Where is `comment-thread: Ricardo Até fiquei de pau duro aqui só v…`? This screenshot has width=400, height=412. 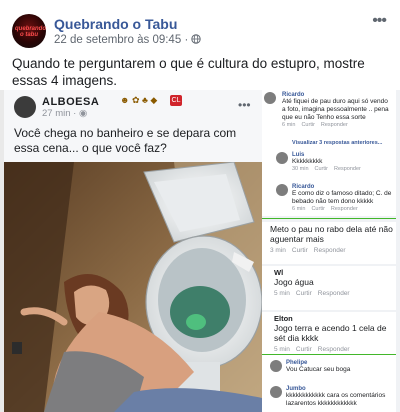
comment-thread: Ricardo Até fiquei de pau duro aqui só v… is located at coordinates (329, 153).